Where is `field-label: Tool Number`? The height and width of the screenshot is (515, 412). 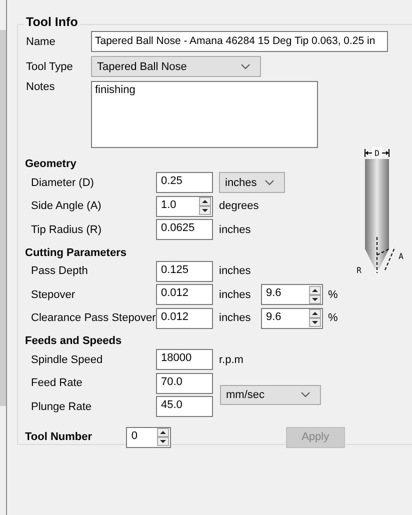
field-label: Tool Number is located at coordinates (59, 437).